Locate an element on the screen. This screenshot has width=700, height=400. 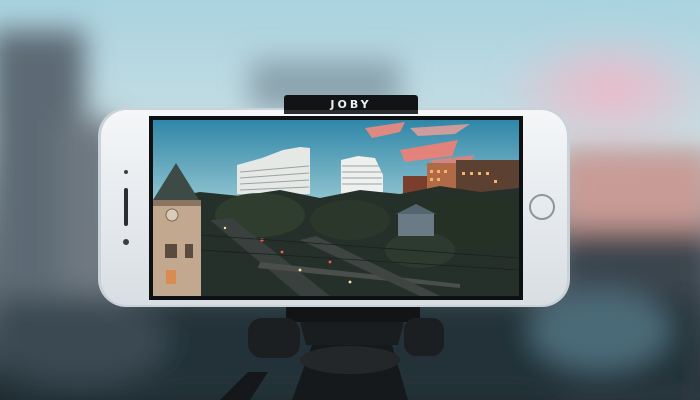
sensor is located at coordinates (126, 172).